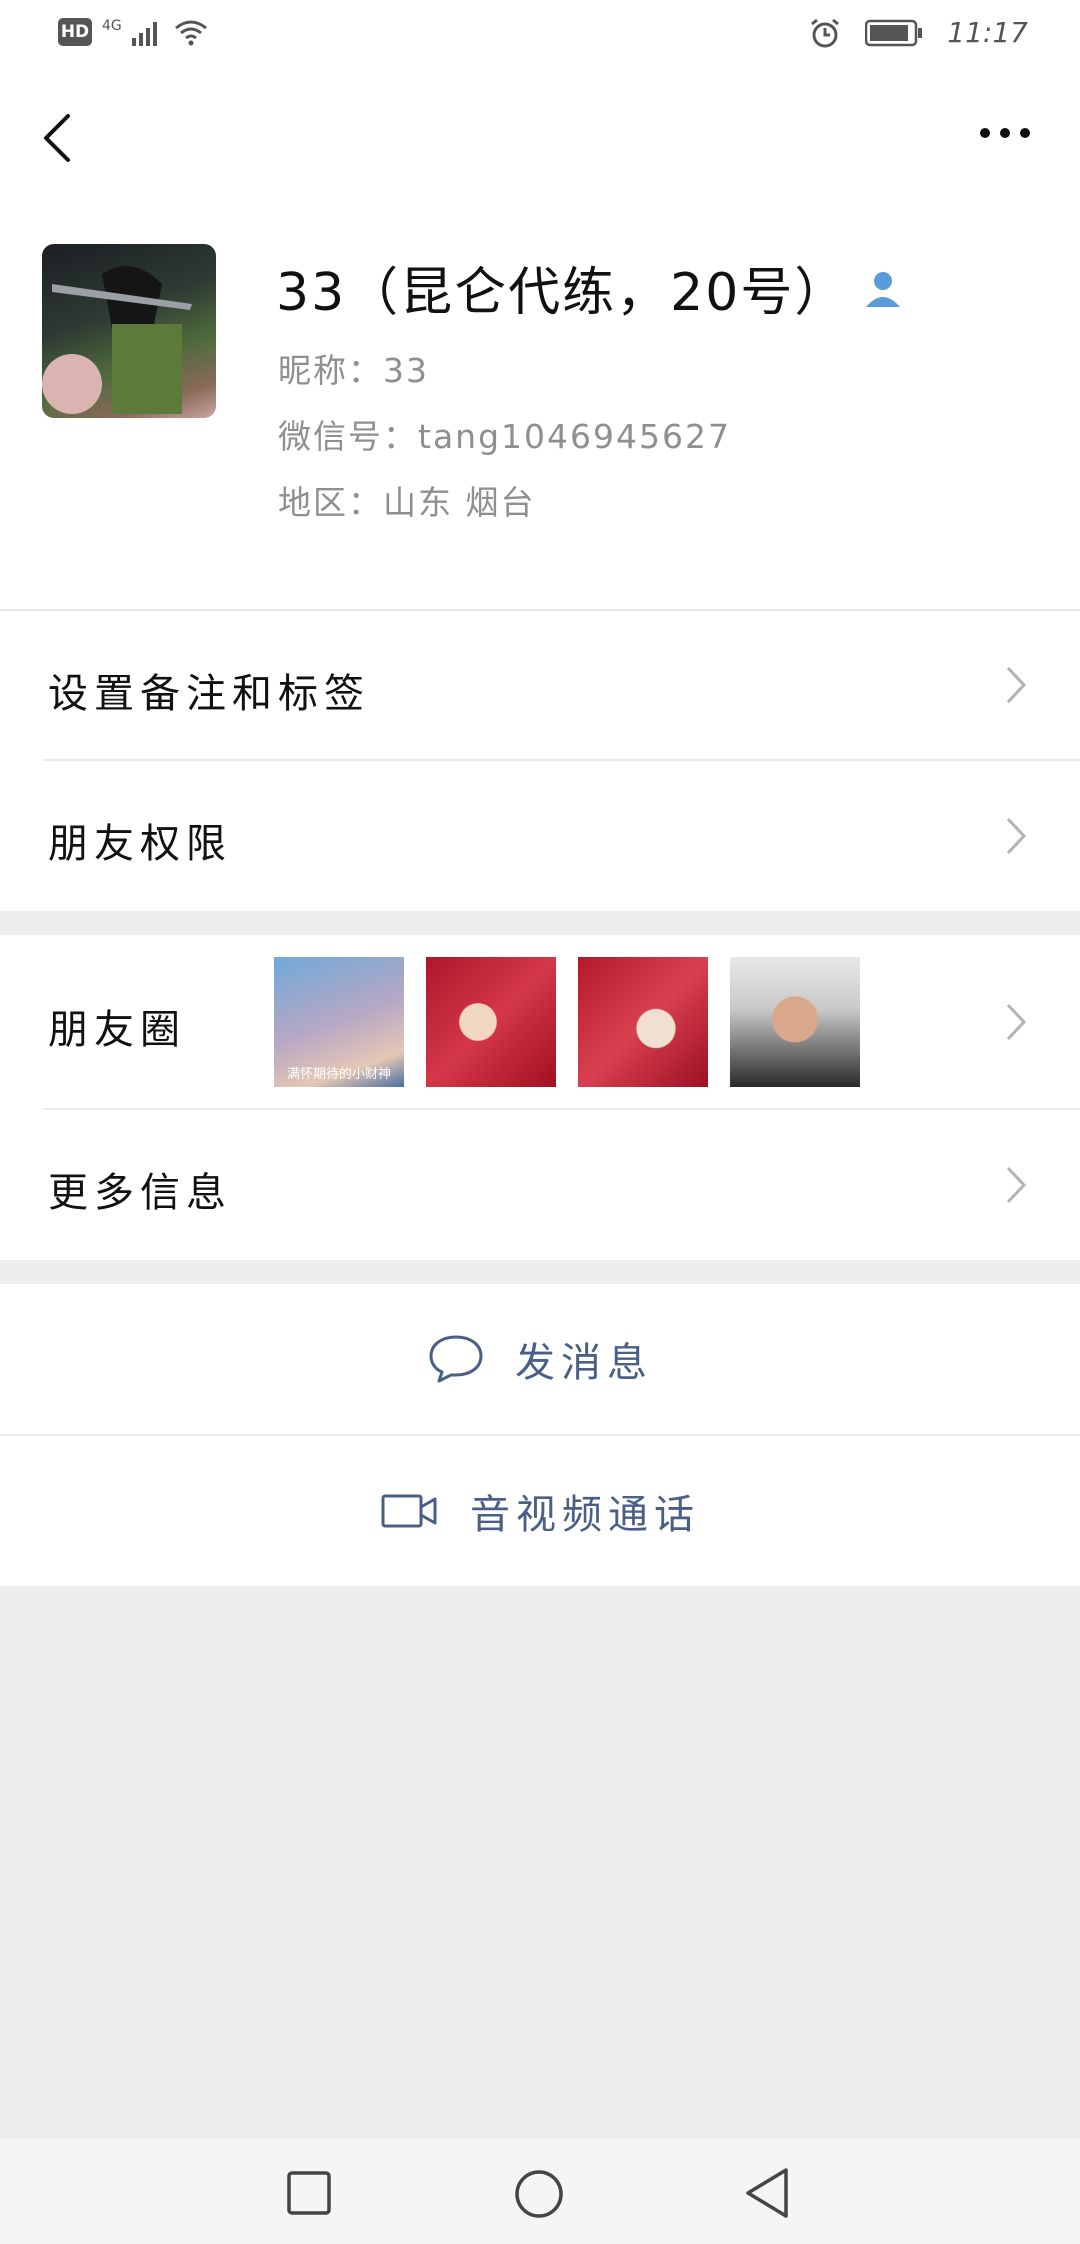  I want to click on status-right: 11:17, so click(918, 32).